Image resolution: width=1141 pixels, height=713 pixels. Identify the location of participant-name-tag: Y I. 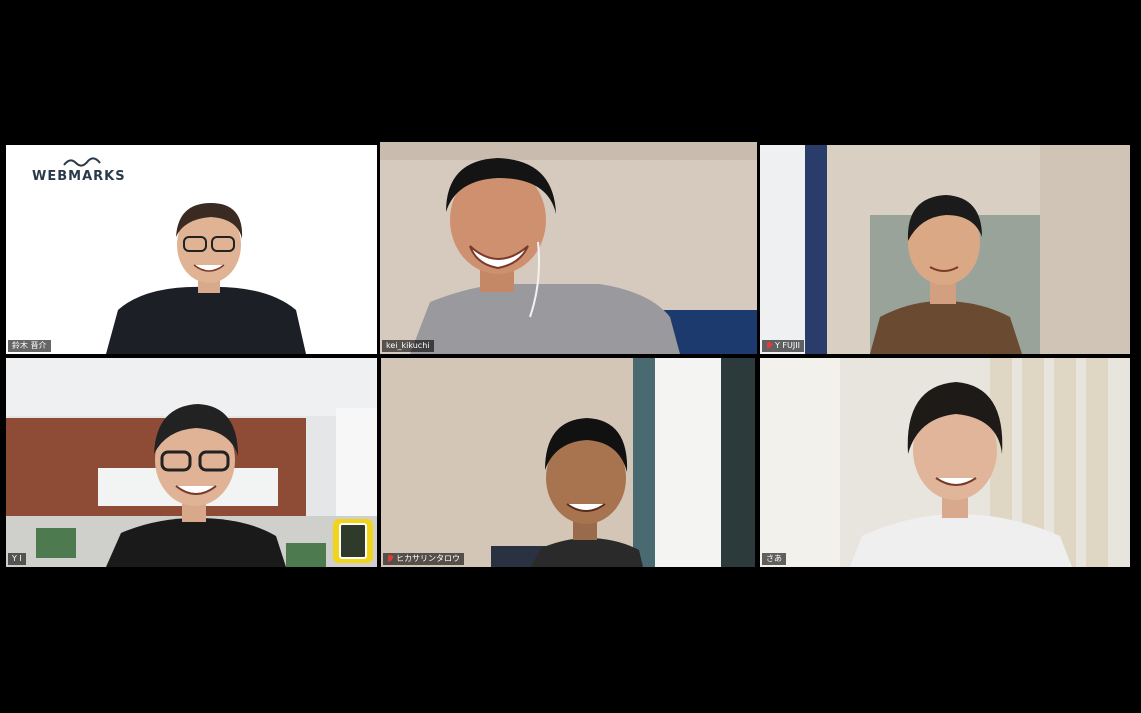
(17, 559).